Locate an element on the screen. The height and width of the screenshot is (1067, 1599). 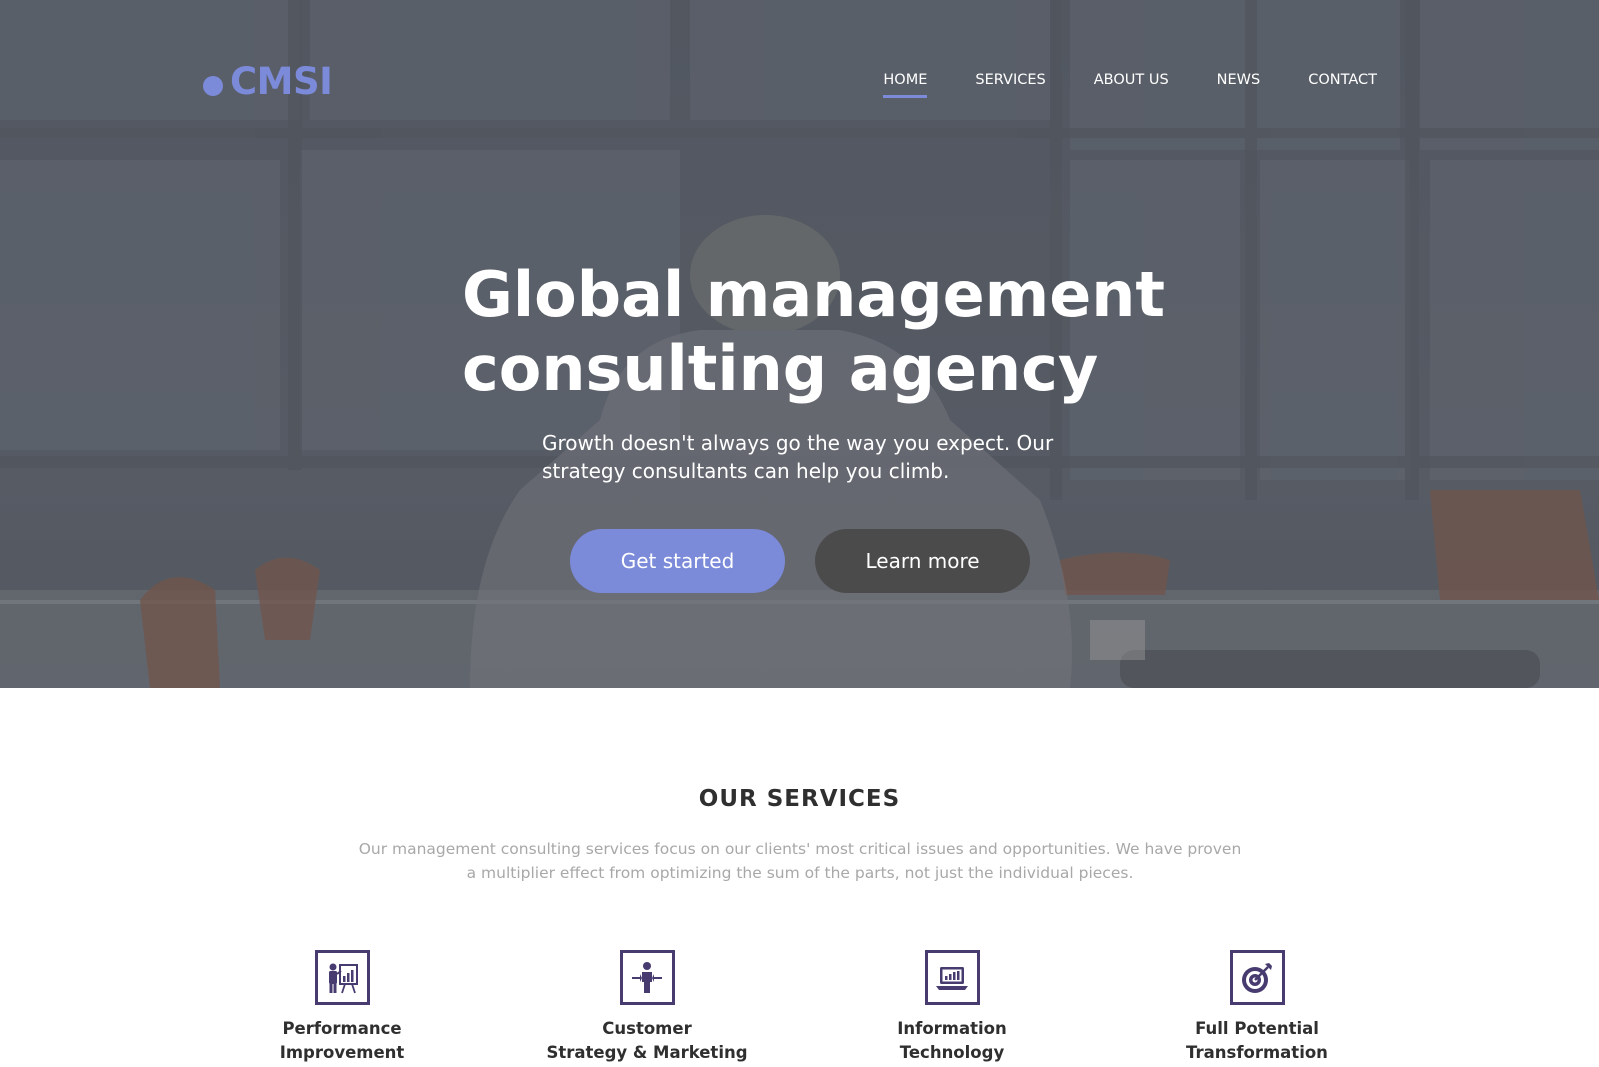
main-nav: HOME SERVICES ABOUT US NEWS CONTACT is located at coordinates (1106, 85).